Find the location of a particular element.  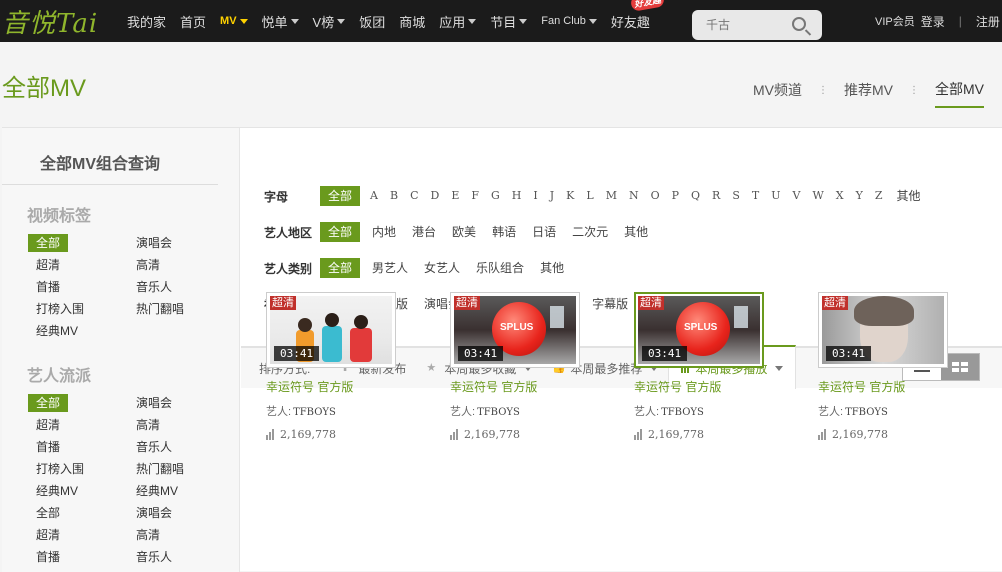

filter-option: 日语 is located at coordinates (544, 232).